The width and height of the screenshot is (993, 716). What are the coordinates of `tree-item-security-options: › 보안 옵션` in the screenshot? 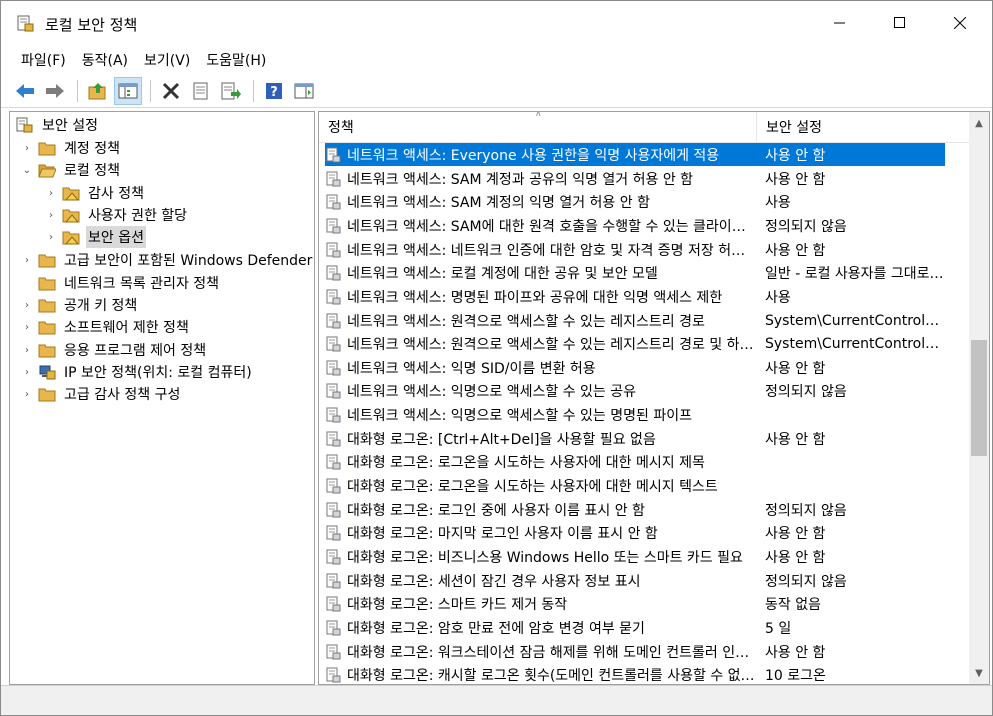 It's located at (95, 237).